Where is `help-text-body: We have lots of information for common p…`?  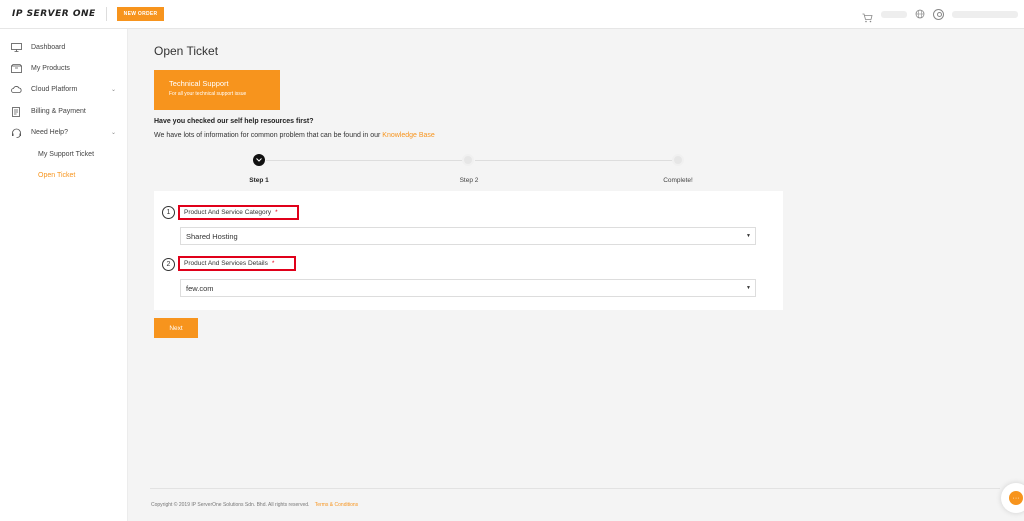 help-text-body: We have lots of information for common p… is located at coordinates (267, 135).